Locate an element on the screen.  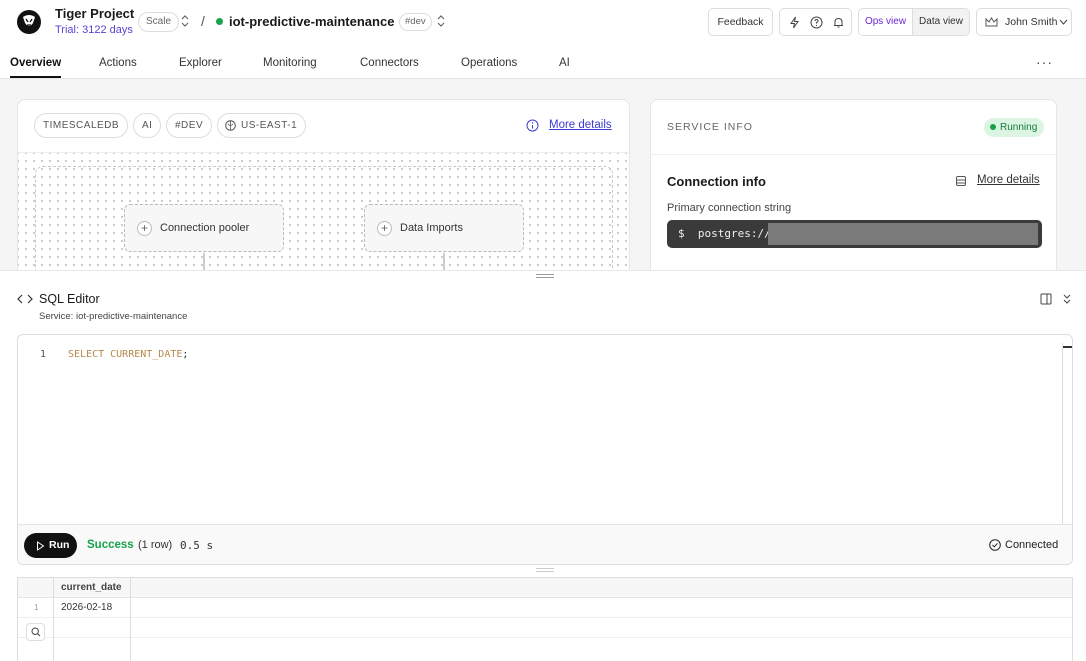
chip-region-label: US-EAST-1 is located at coordinates (269, 125).